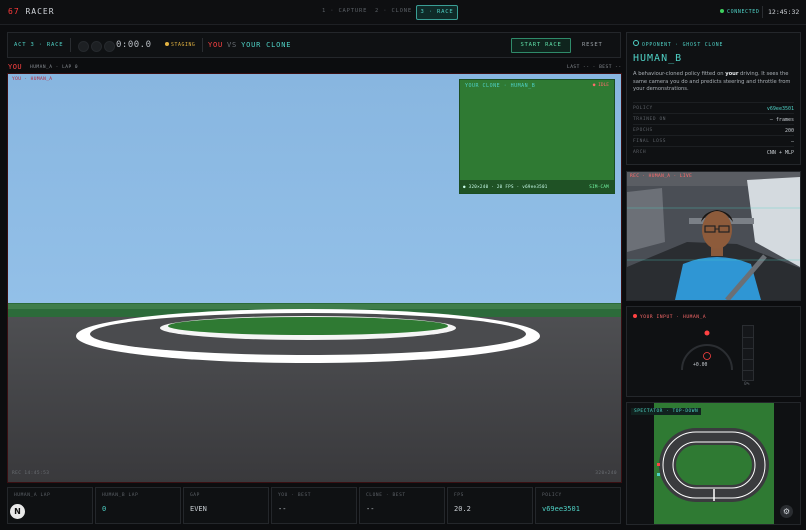  I want to click on row-key: TRAINED ON, so click(650, 119).